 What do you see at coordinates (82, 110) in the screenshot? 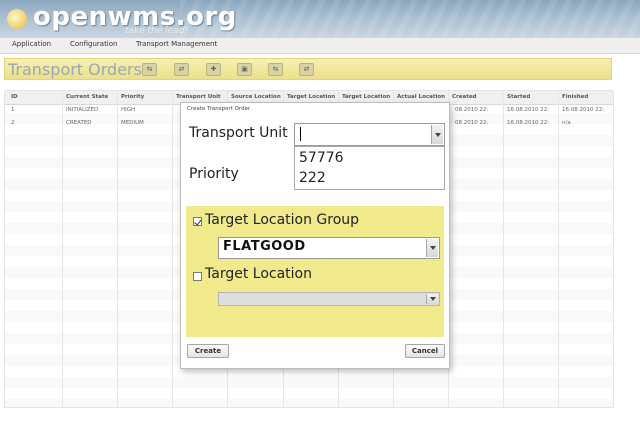
I see `cell-state: INITIALIZED` at bounding box center [82, 110].